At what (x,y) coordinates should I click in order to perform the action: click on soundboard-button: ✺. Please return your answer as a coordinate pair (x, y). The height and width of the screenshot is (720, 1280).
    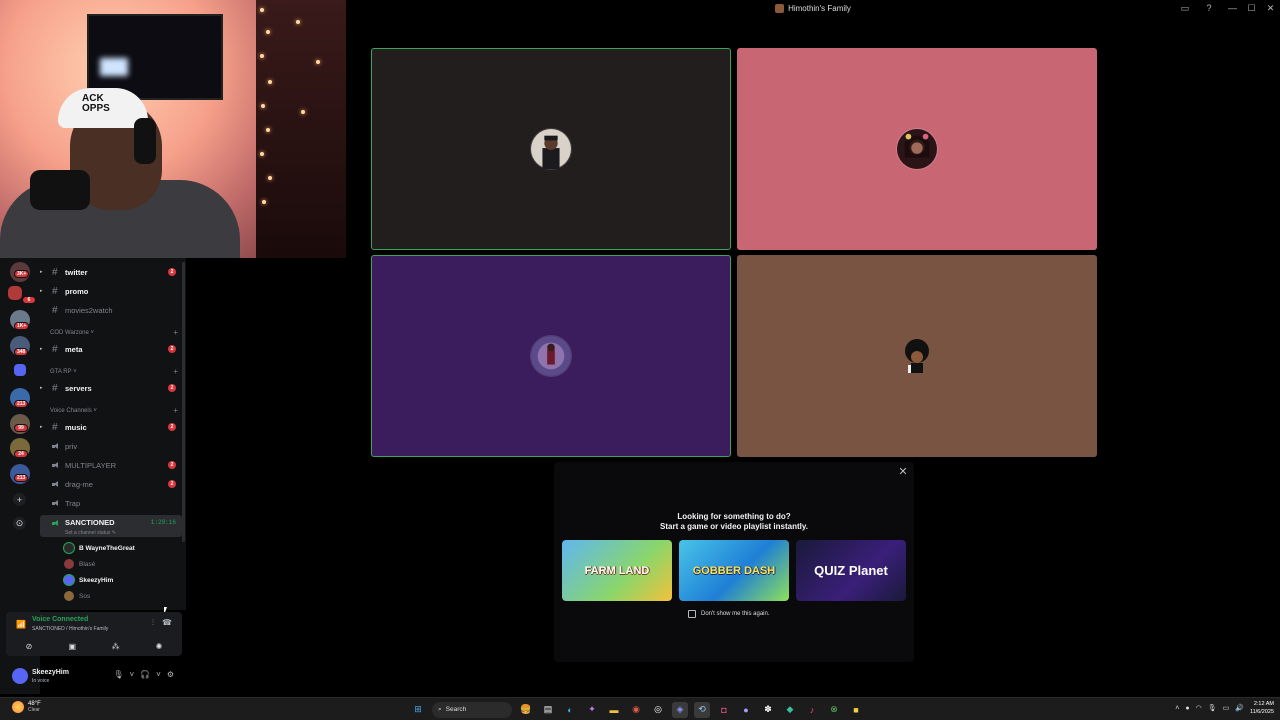
    Looking at the image, I should click on (159, 646).